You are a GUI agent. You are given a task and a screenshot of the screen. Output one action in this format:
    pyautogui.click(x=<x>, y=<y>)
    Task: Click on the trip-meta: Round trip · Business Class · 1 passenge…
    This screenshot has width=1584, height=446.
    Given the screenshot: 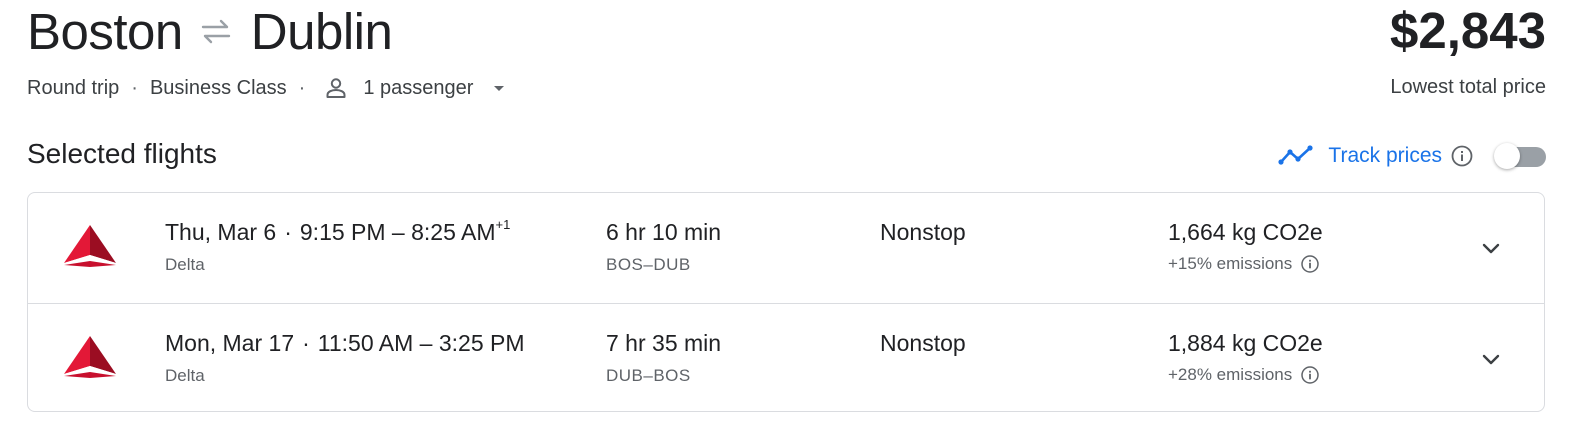 What is the action you would take?
    pyautogui.click(x=269, y=88)
    